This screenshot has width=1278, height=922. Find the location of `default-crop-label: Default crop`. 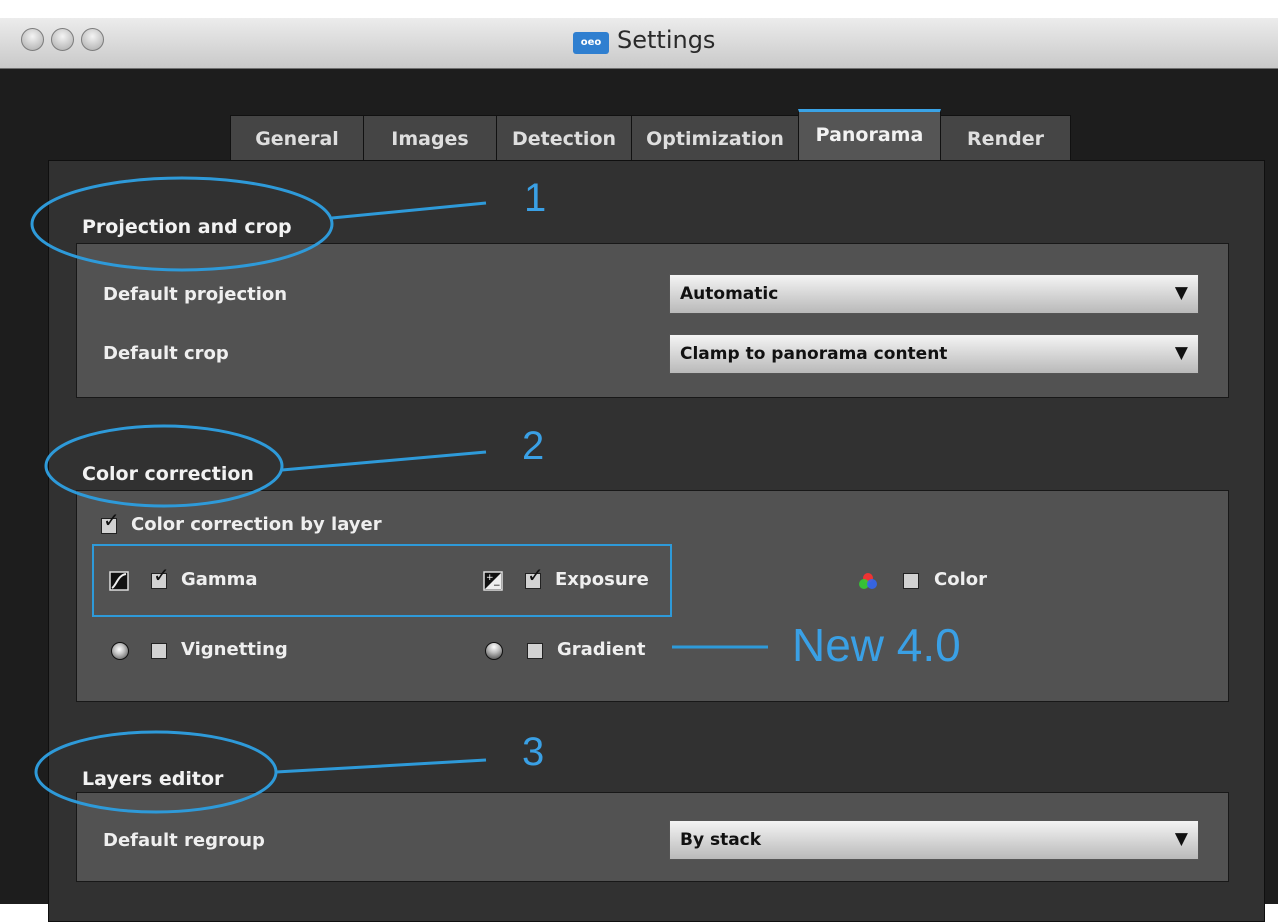

default-crop-label: Default crop is located at coordinates (166, 353).